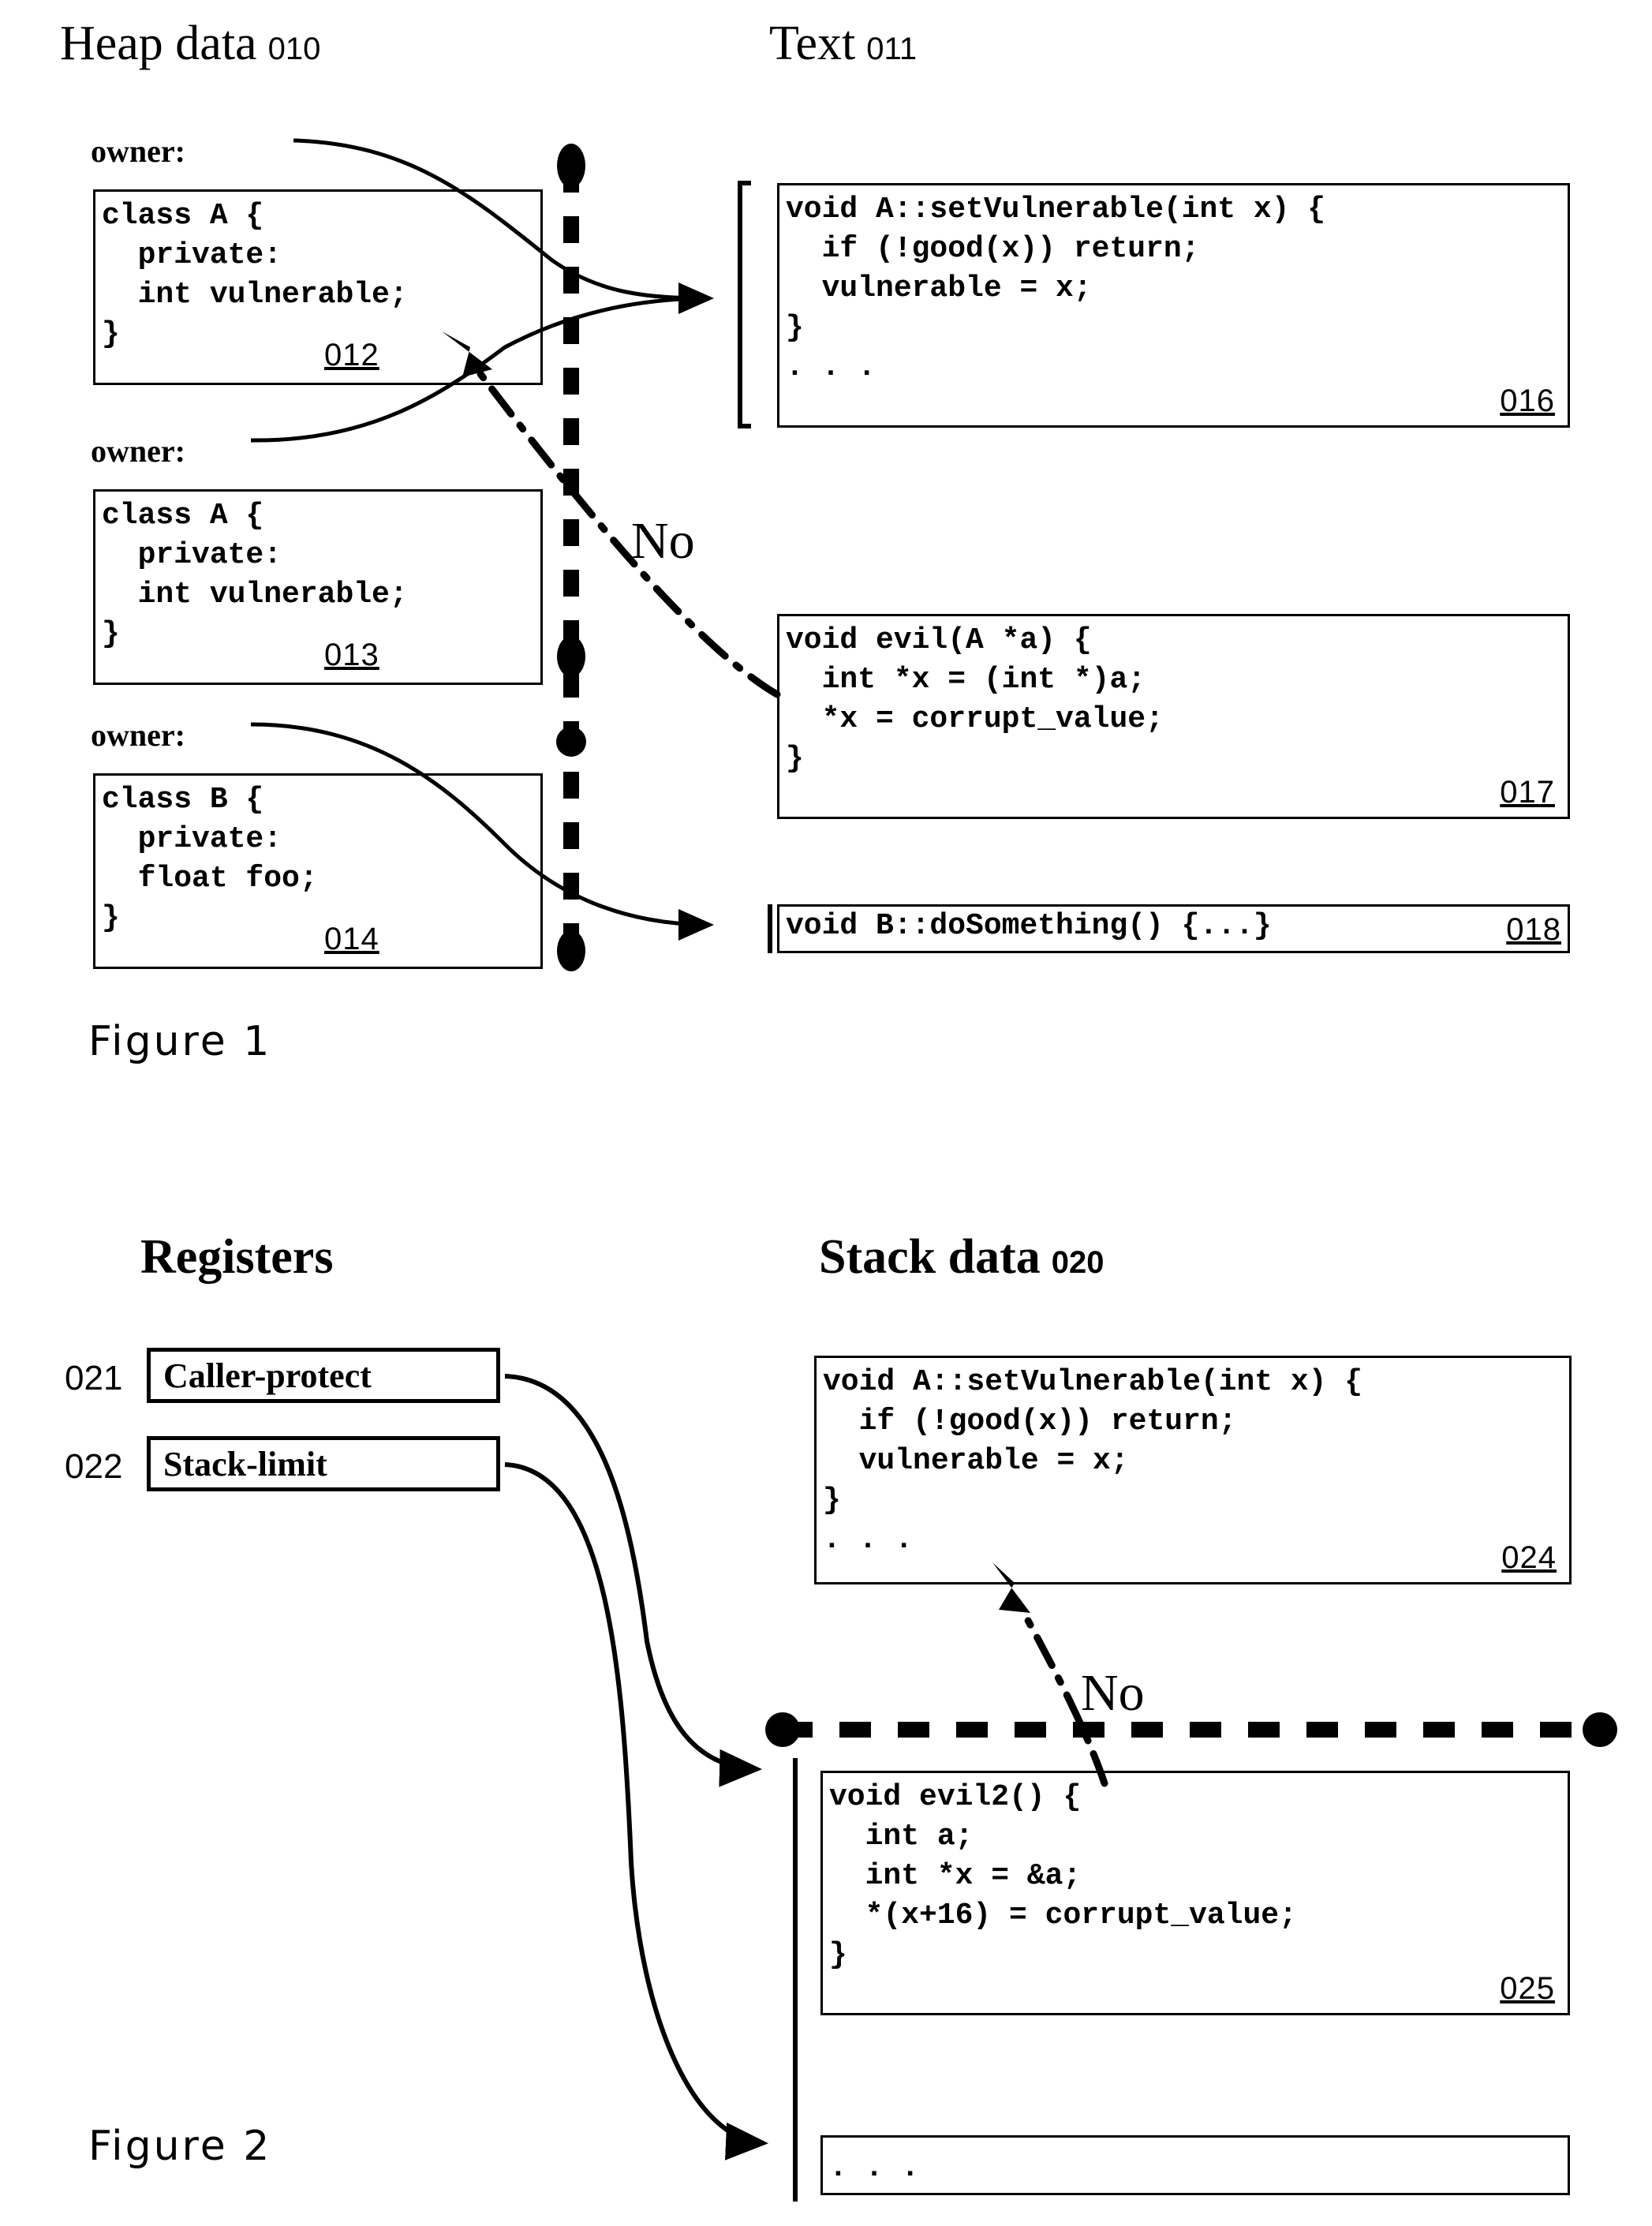  I want to click on code-line: void evil(A *a) {, so click(939, 640).